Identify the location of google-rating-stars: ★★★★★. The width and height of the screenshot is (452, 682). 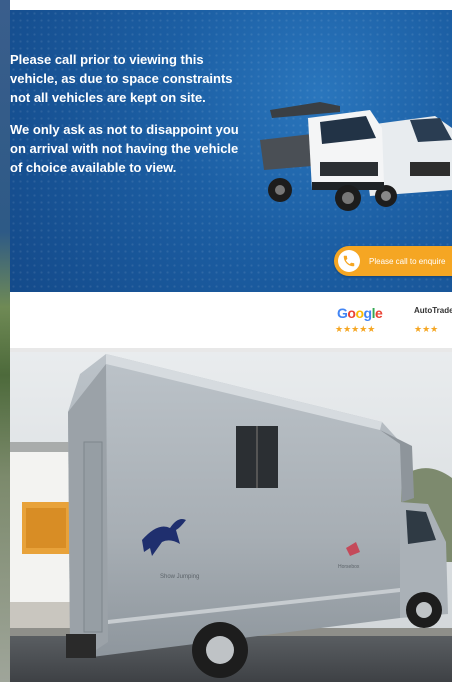
(355, 329).